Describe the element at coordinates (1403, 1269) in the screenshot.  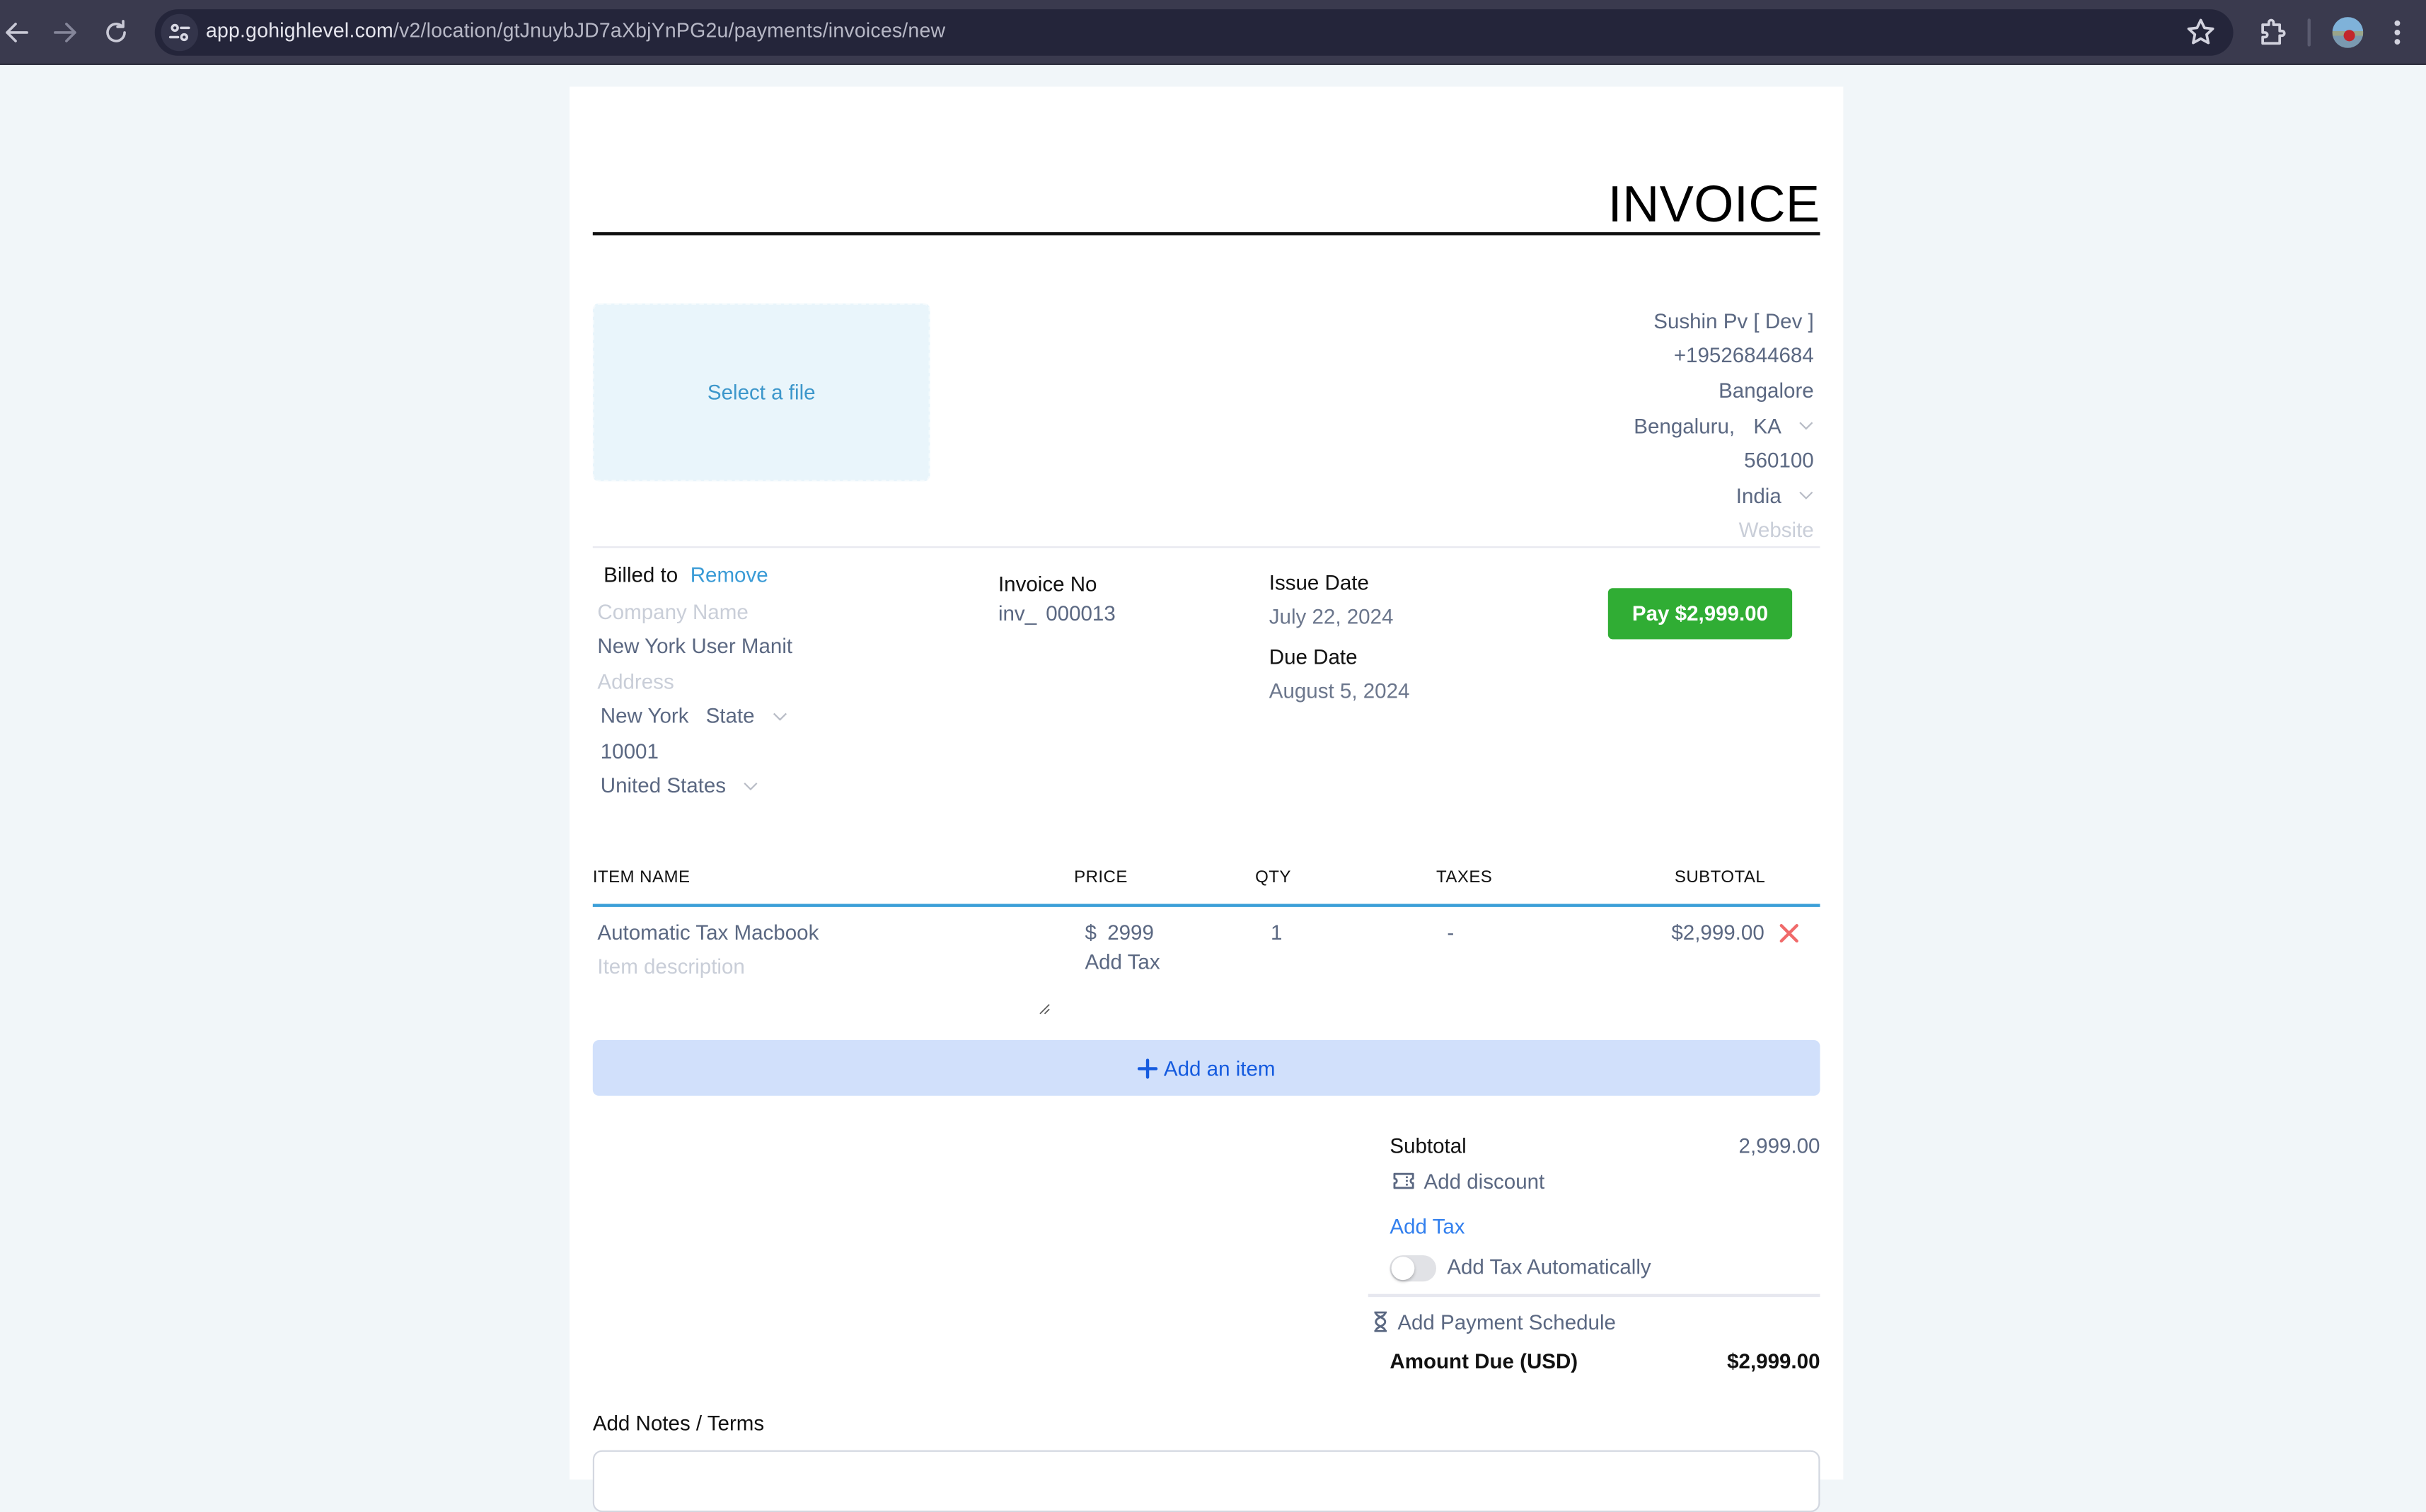
I see `toggle-knob` at that location.